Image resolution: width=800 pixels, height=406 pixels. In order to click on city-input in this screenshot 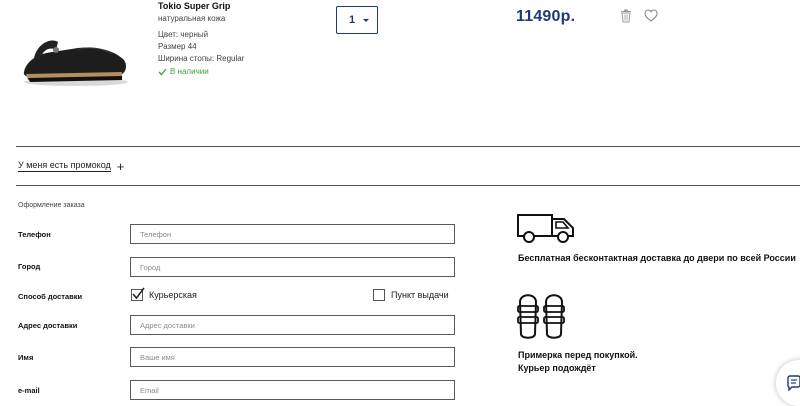, I will do `click(292, 267)`.